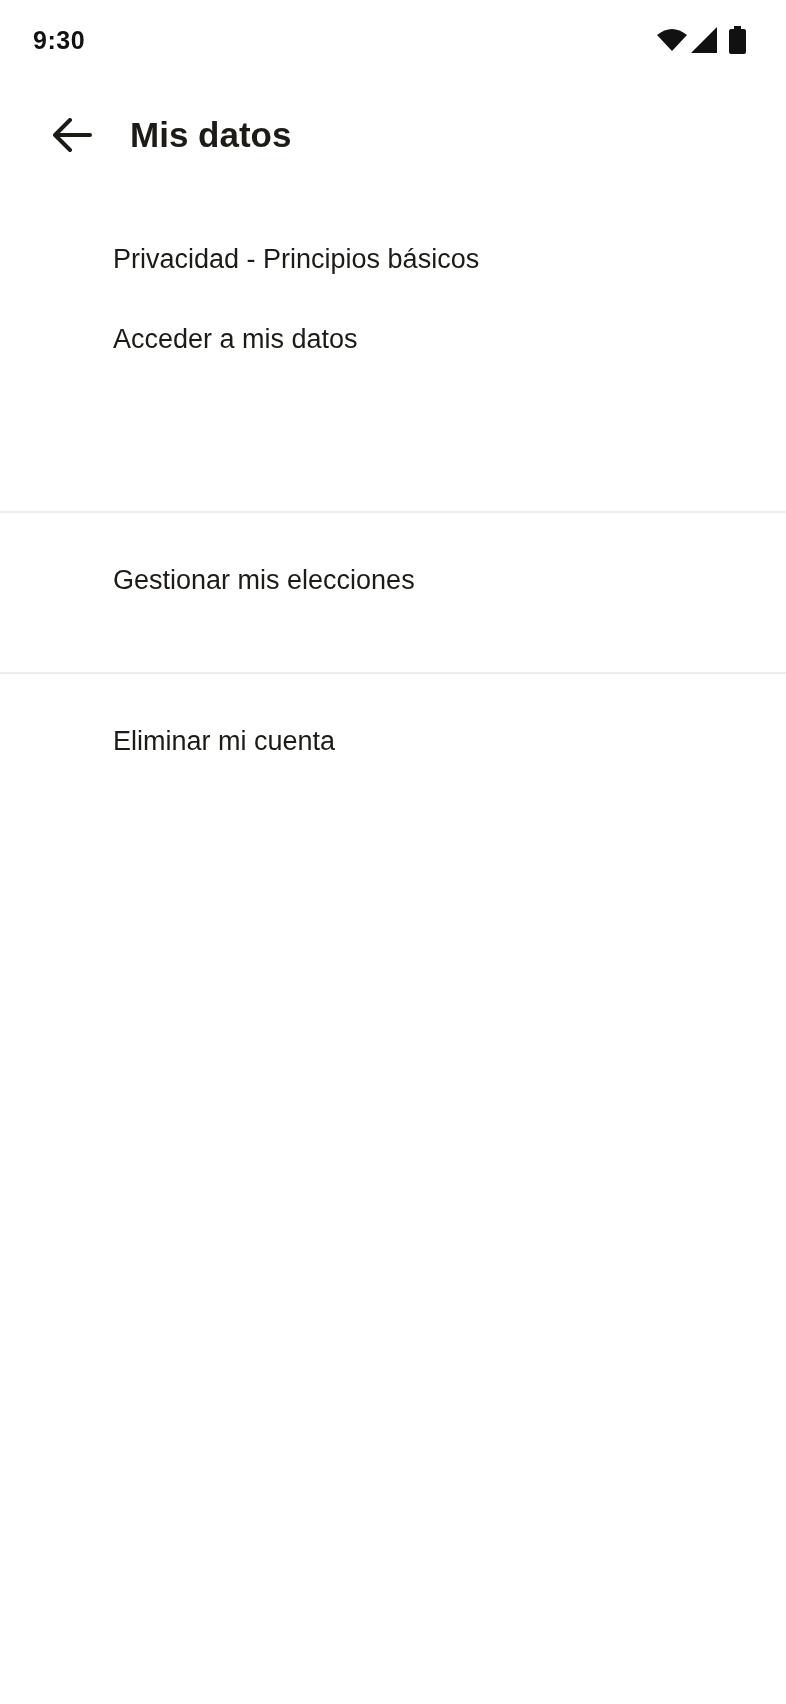 Image resolution: width=786 pixels, height=1704 pixels. What do you see at coordinates (393, 339) in the screenshot?
I see `menu-item: Acceder a mis datos` at bounding box center [393, 339].